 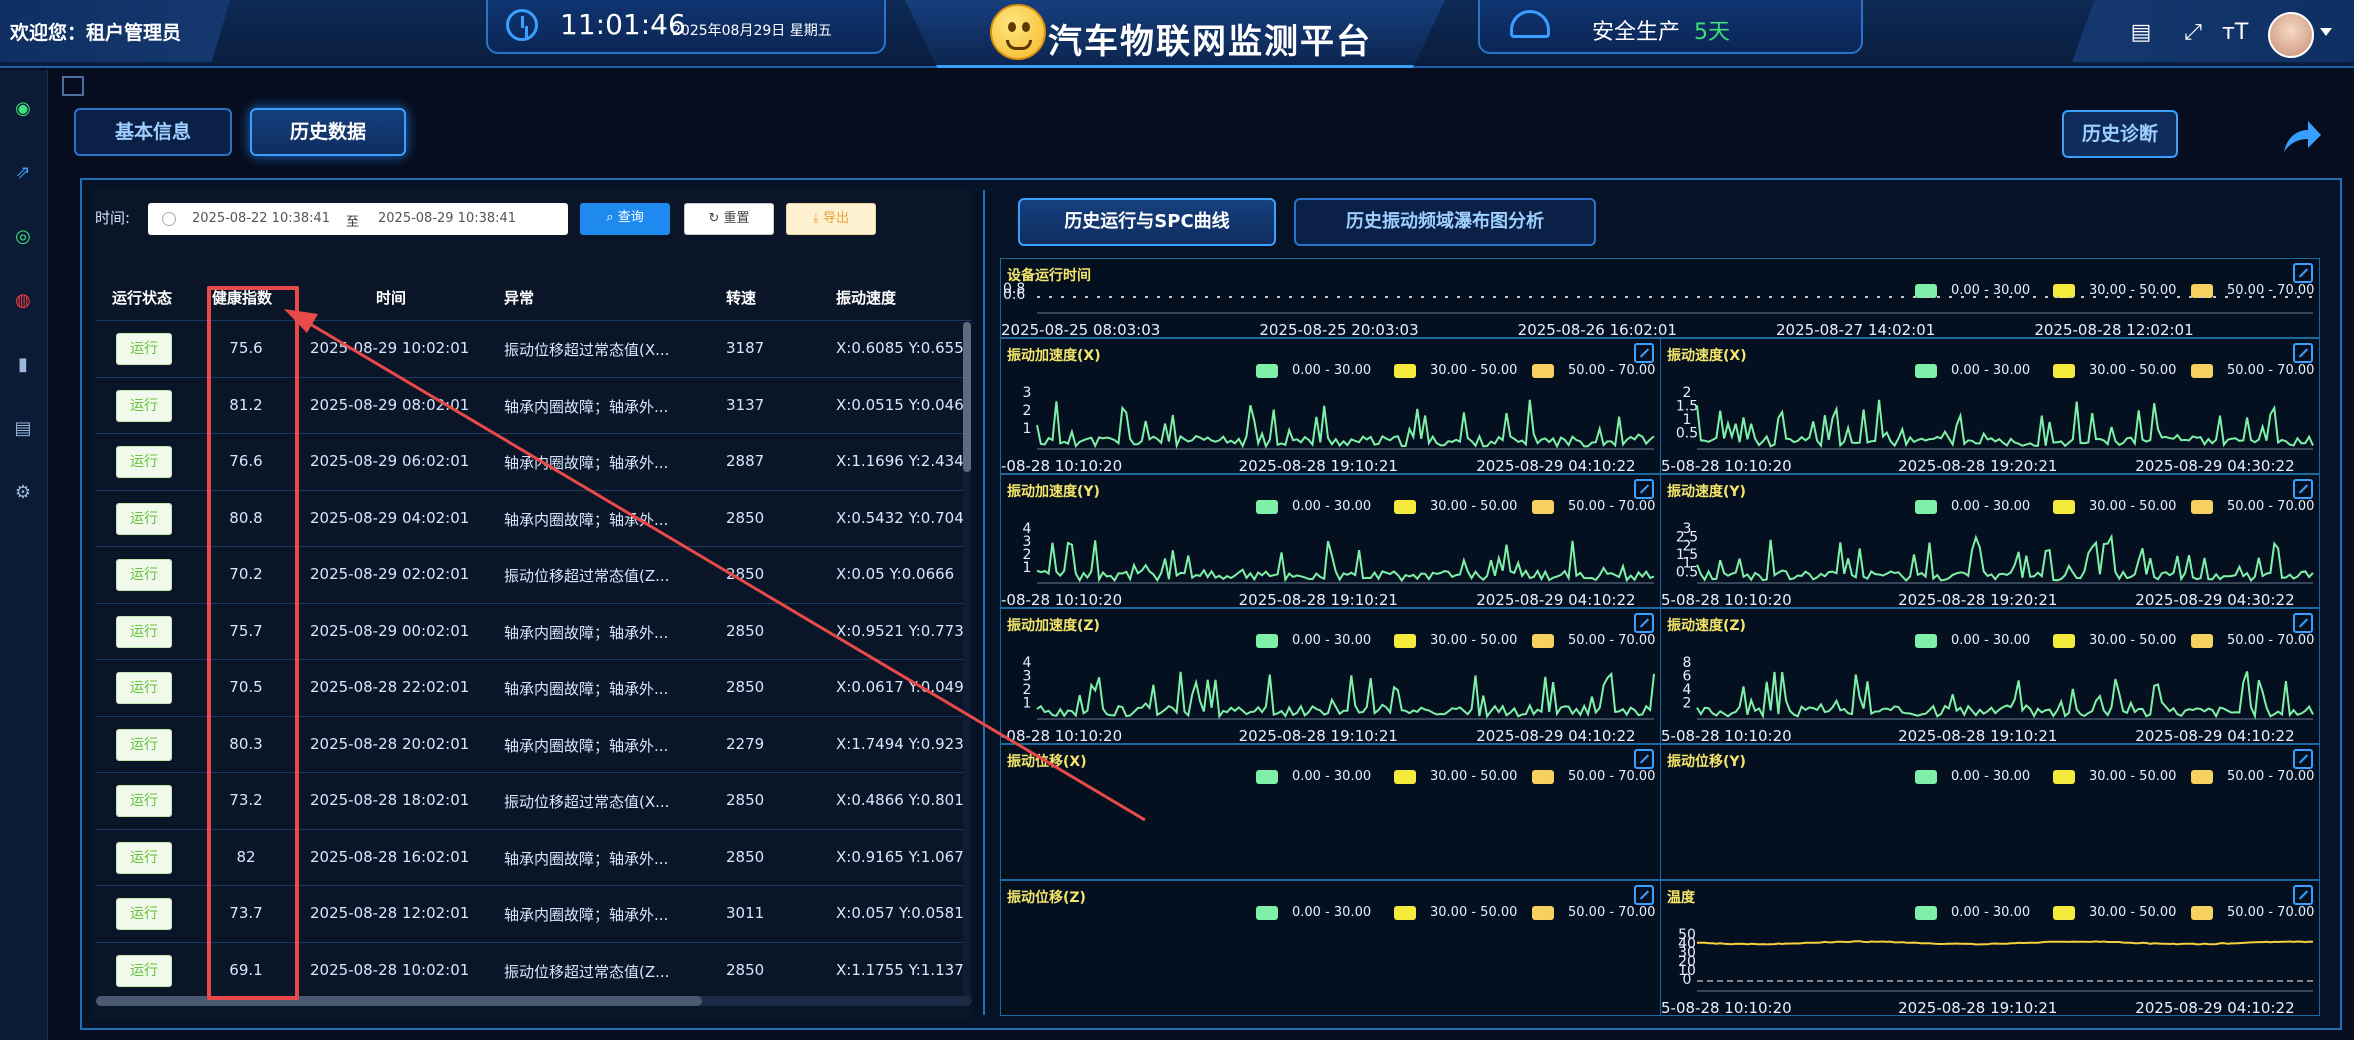 What do you see at coordinates (2214, 466) in the screenshot?
I see `x-tick-label: 2025-08-29 04:30:22` at bounding box center [2214, 466].